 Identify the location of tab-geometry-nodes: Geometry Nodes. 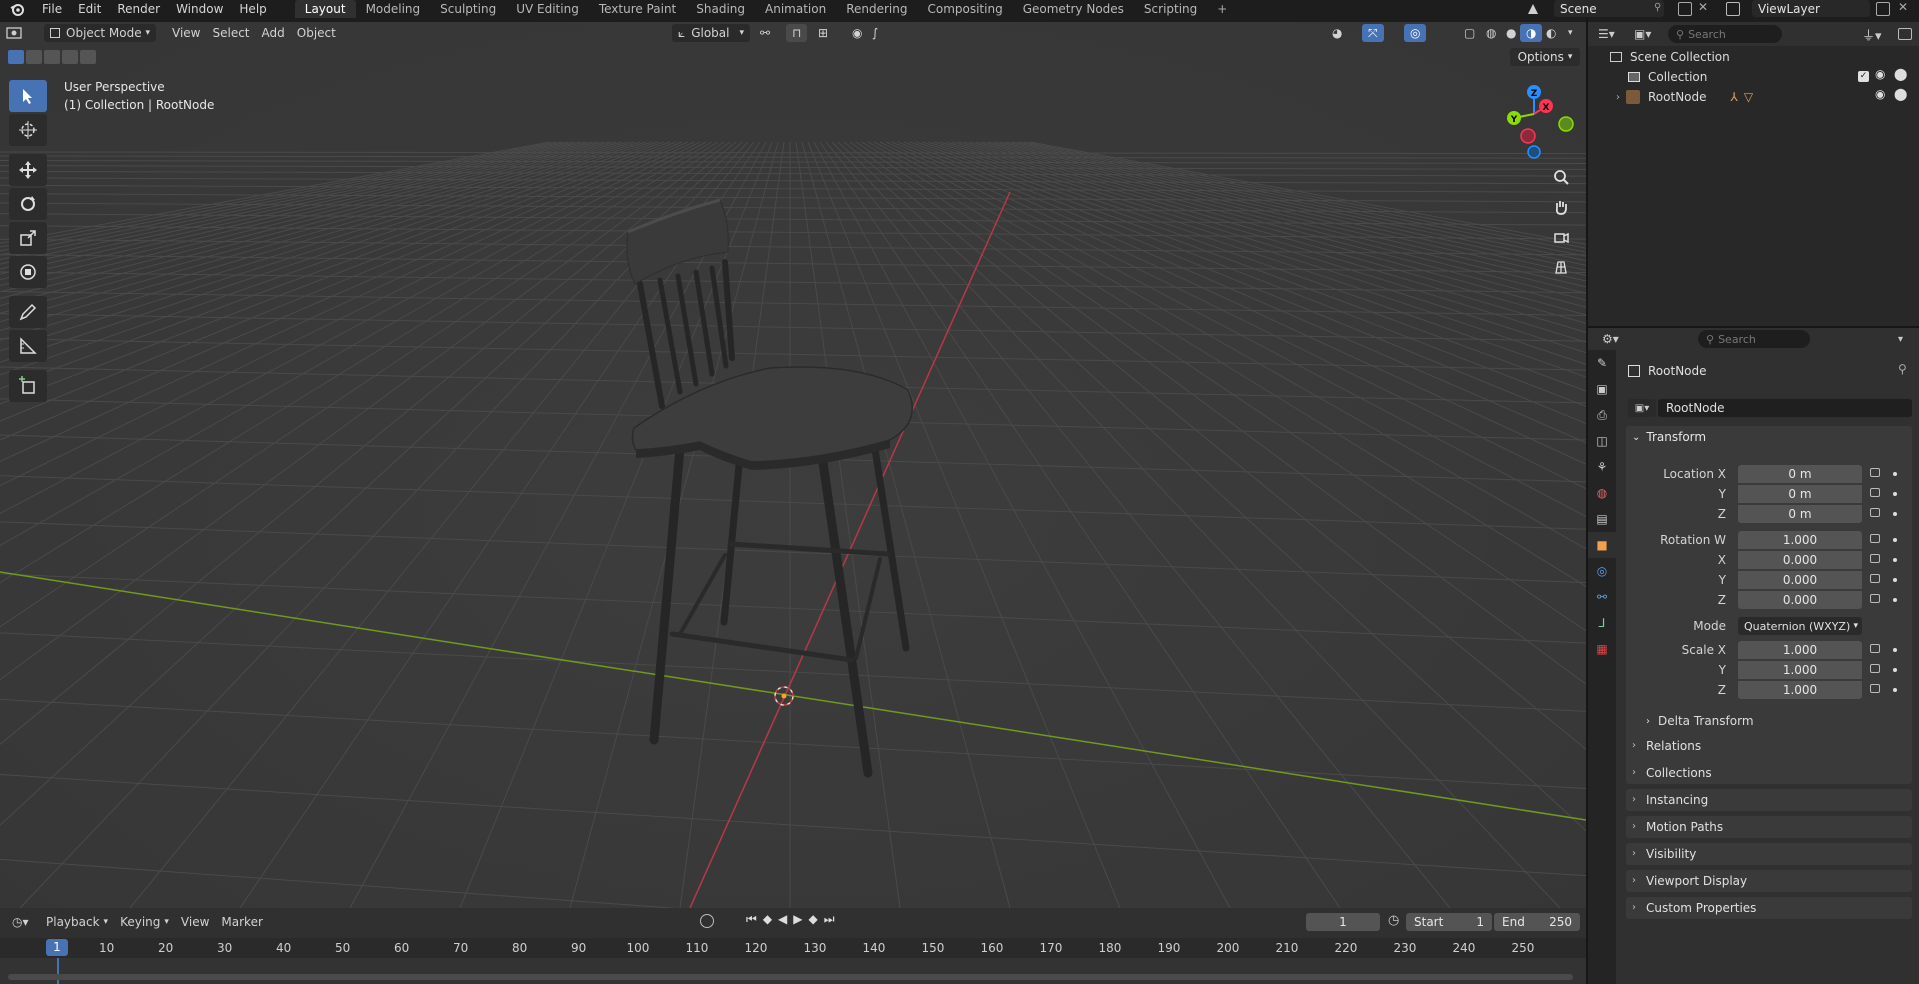
(1073, 9).